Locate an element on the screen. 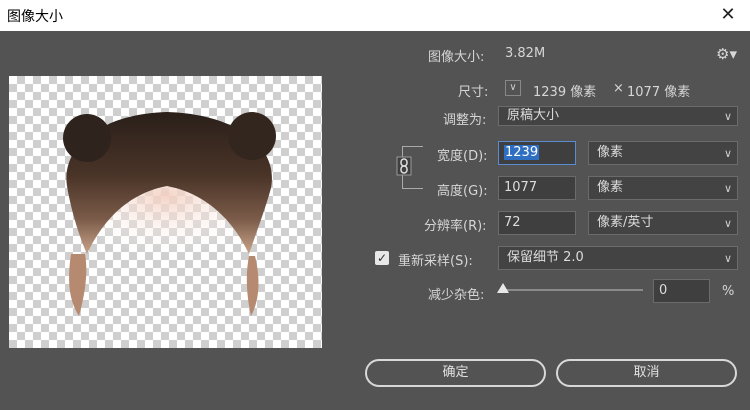  cancel-button-label: 取消 is located at coordinates (646, 372).